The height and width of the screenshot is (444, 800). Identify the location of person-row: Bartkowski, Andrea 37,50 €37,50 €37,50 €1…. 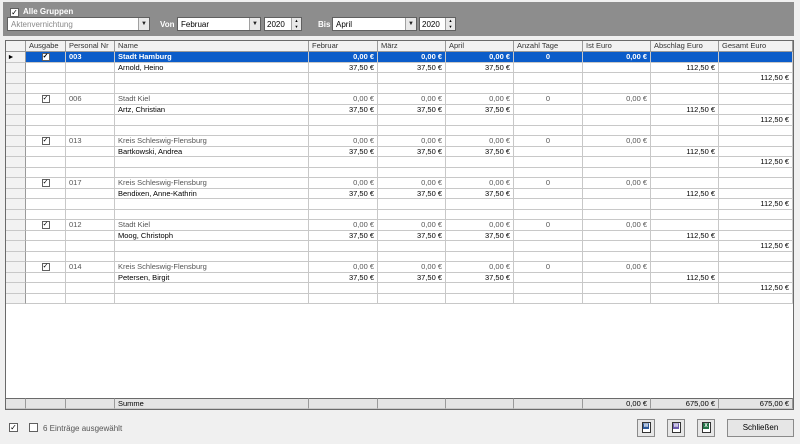
(399, 151).